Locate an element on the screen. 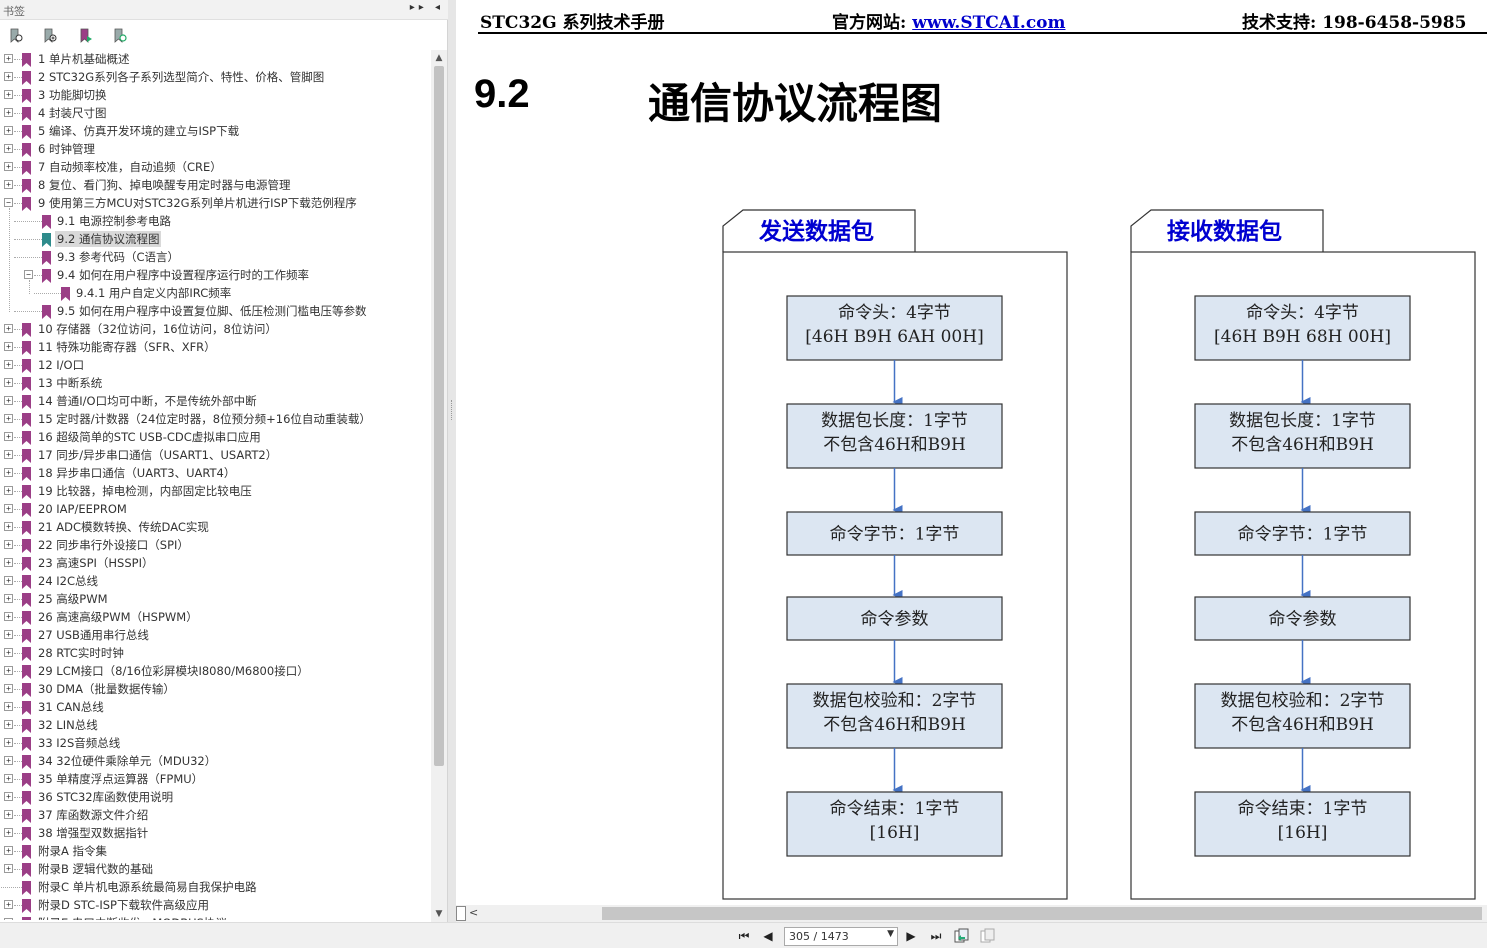 The image size is (1487, 948). find-bookmark-icon is located at coordinates (120, 36).